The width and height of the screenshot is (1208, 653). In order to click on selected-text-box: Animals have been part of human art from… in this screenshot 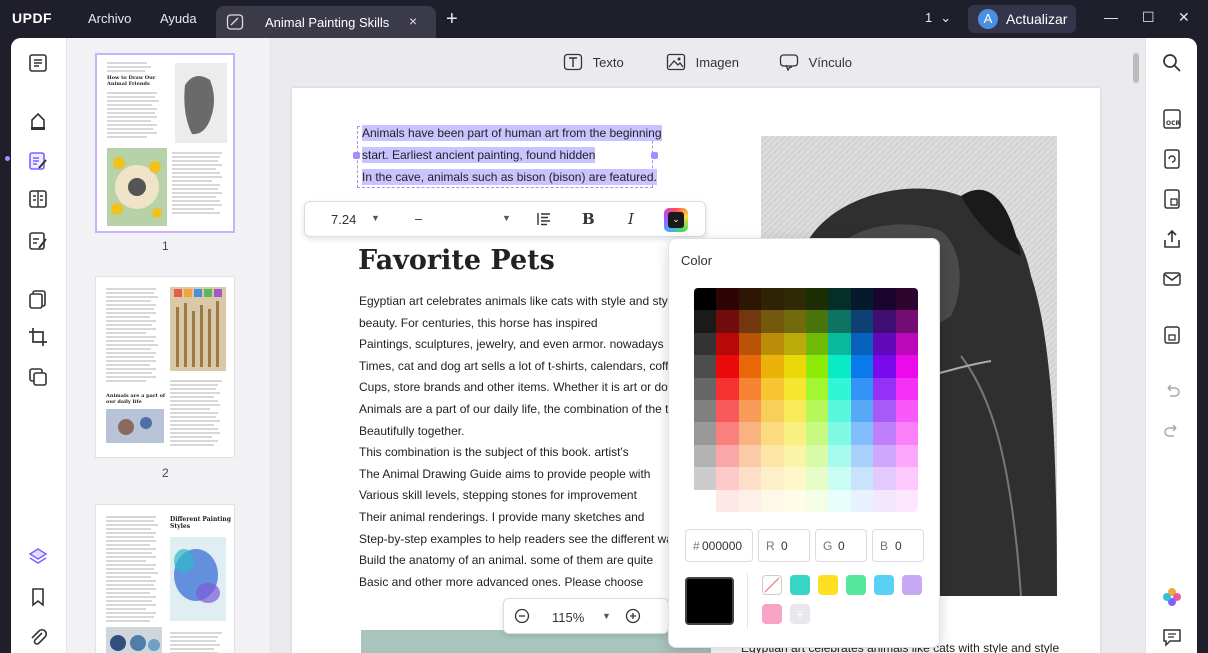, I will do `click(507, 156)`.